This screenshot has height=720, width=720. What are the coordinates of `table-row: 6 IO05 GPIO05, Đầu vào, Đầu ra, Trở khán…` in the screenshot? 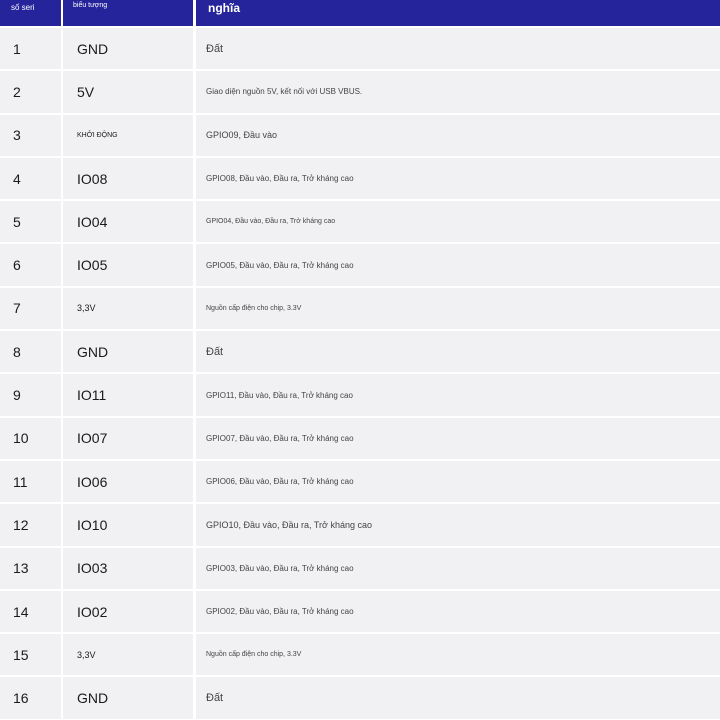 It's located at (360, 265).